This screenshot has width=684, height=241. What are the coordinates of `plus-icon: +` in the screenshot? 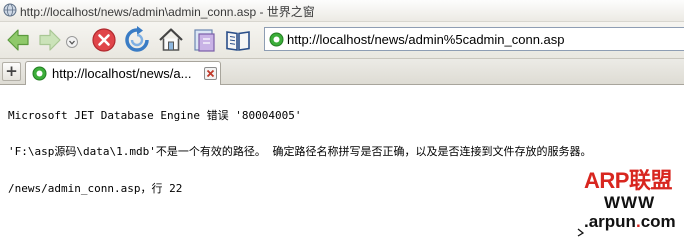 It's located at (11, 71).